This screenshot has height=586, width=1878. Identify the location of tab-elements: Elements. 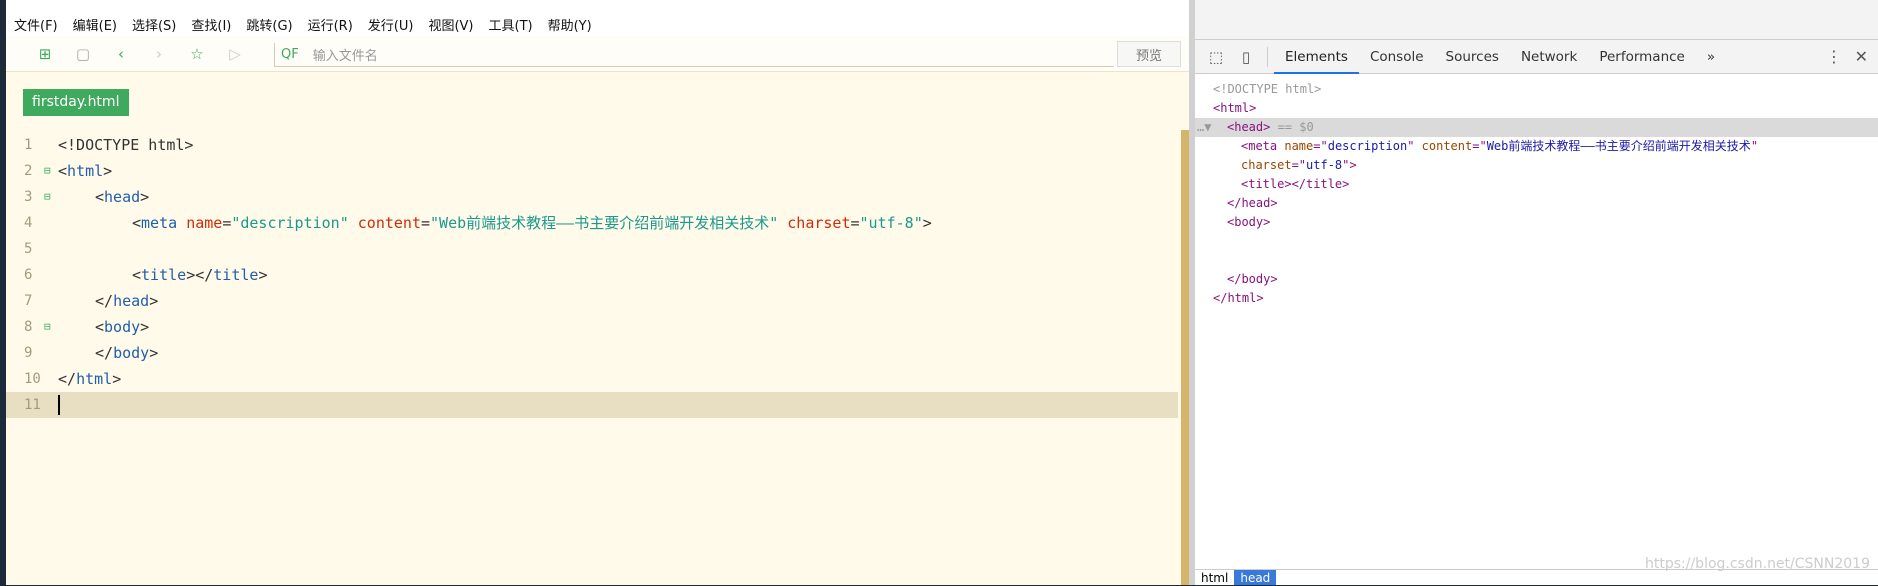
(1316, 57).